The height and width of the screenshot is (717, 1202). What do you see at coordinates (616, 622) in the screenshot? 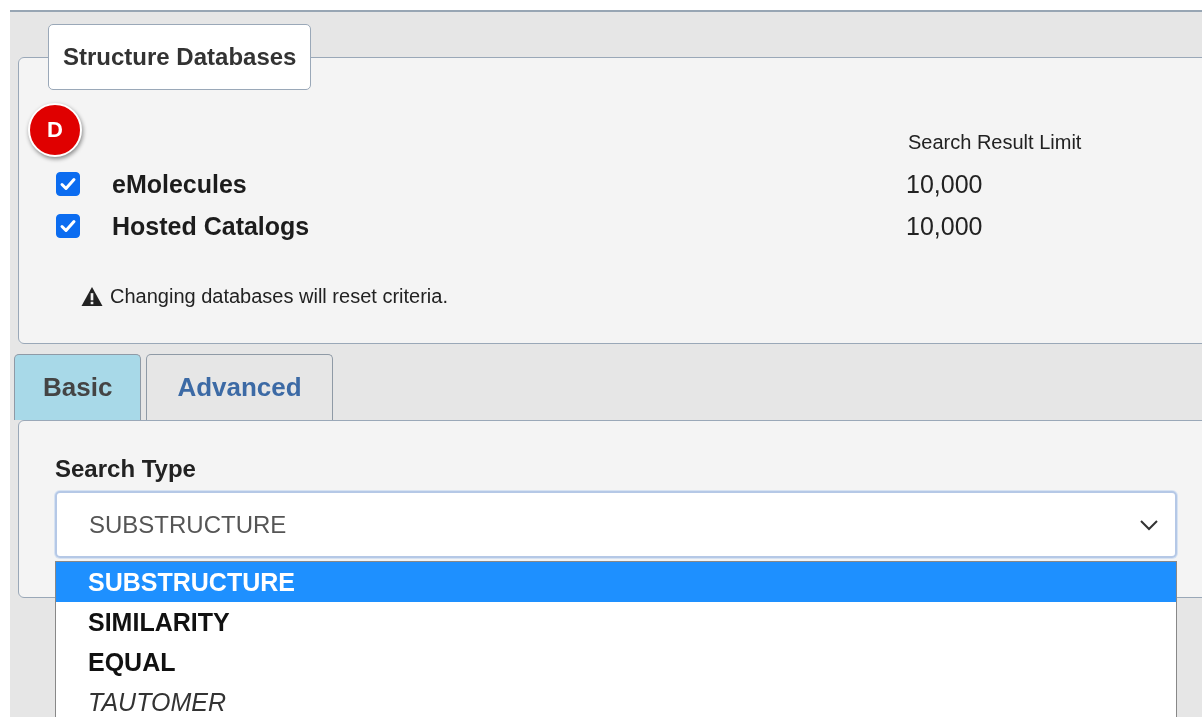
I see `dropdown-option: SIMILARITY` at bounding box center [616, 622].